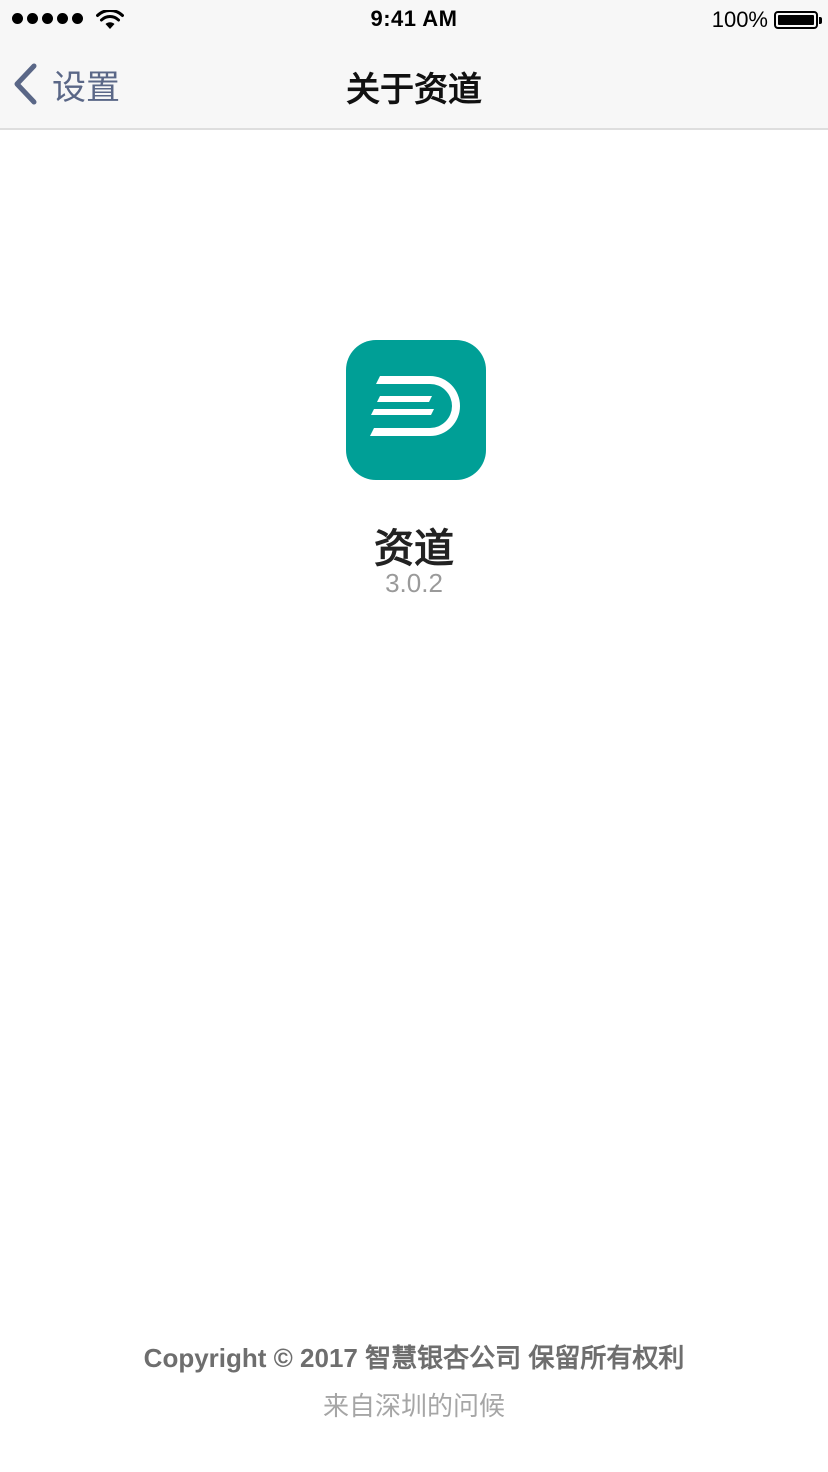 Image resolution: width=828 pixels, height=1472 pixels. I want to click on battery-level-fill, so click(796, 20).